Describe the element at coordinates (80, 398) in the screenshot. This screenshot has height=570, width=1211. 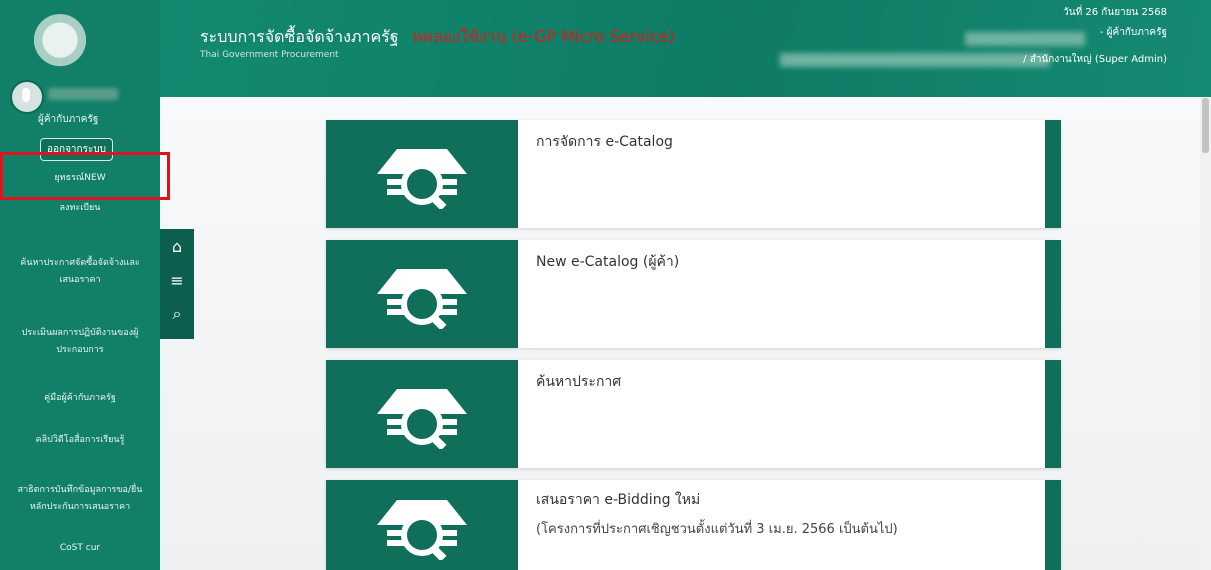
I see `sidebar-item-manual: คู่มือผู้ค้ากับภาครัฐ` at that location.